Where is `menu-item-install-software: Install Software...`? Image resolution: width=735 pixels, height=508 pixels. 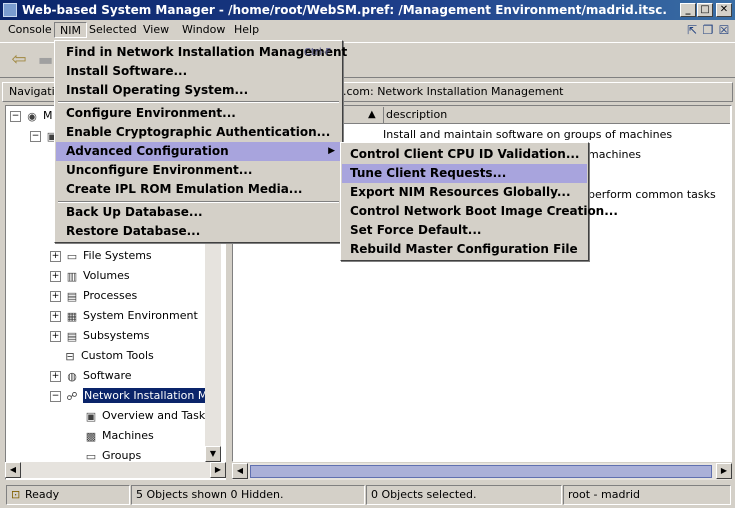
menu-item-install-software: Install Software... is located at coordinates (198, 71).